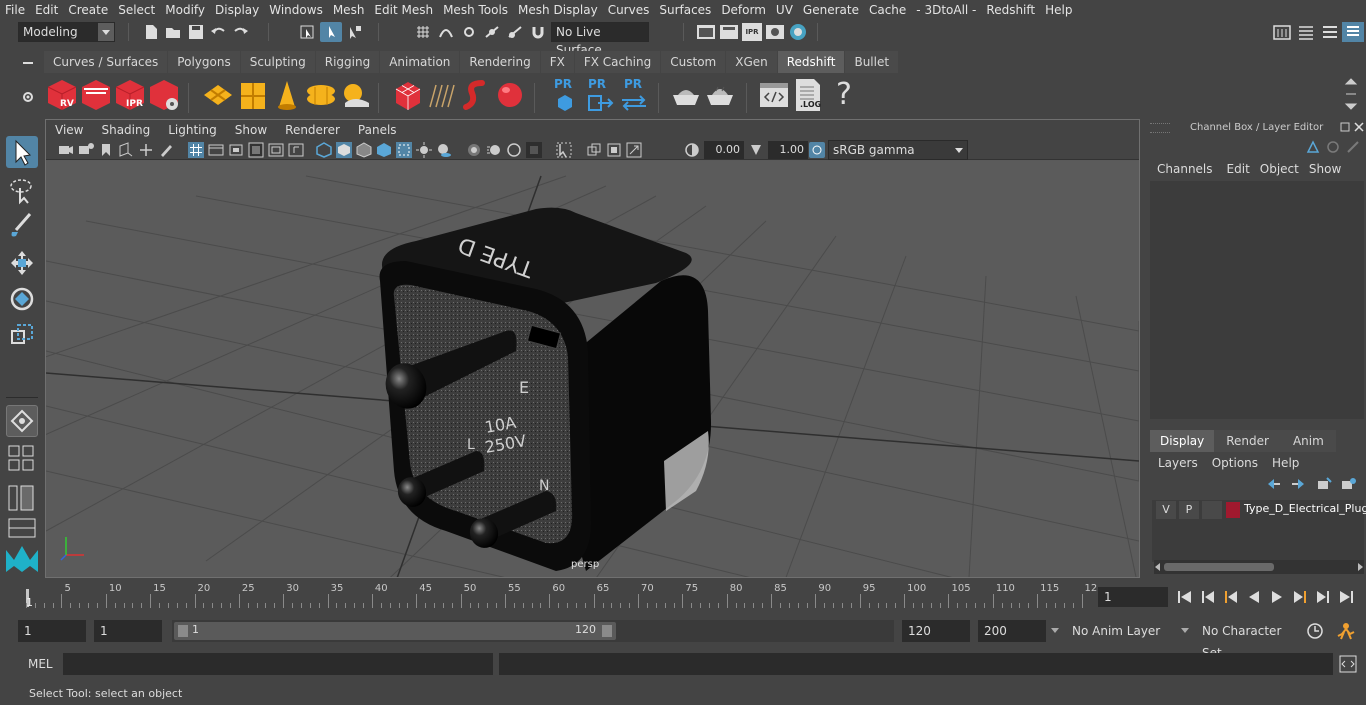 The width and height of the screenshot is (1366, 705). Describe the element at coordinates (614, 150) in the screenshot. I see `frame-selection-icon` at that location.